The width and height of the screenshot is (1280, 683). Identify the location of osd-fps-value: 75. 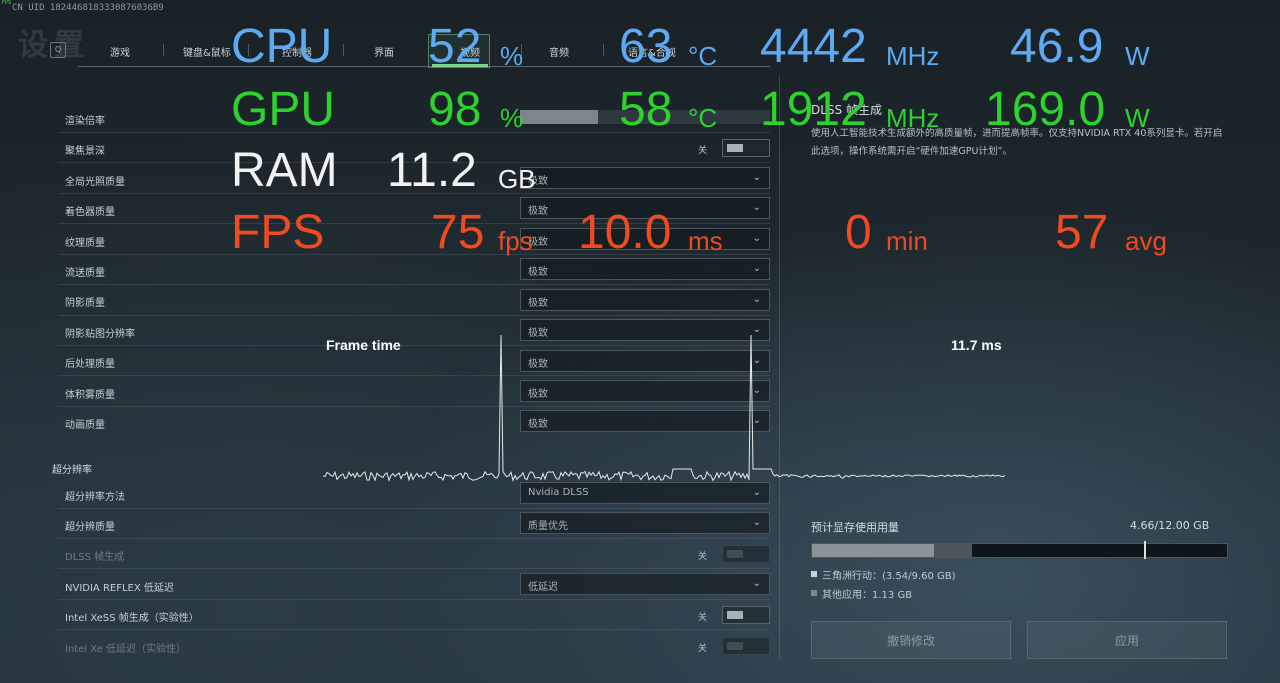
(458, 232).